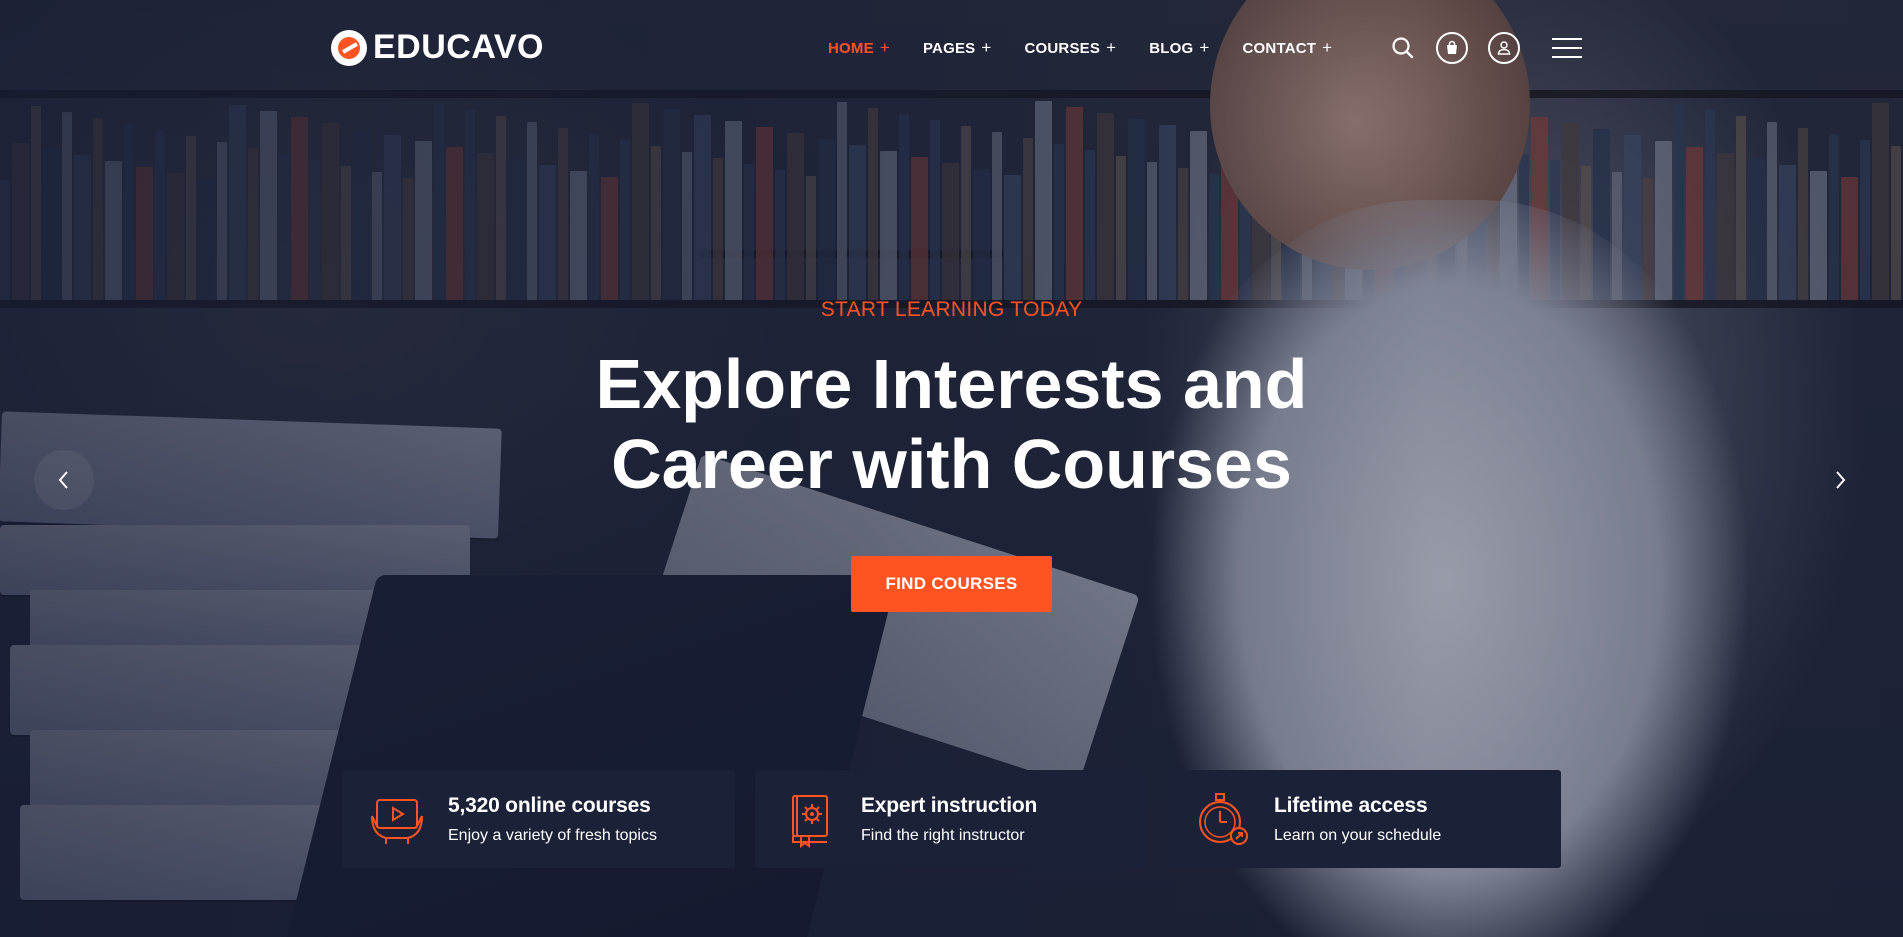  I want to click on chevron-left-icon, so click(63, 480).